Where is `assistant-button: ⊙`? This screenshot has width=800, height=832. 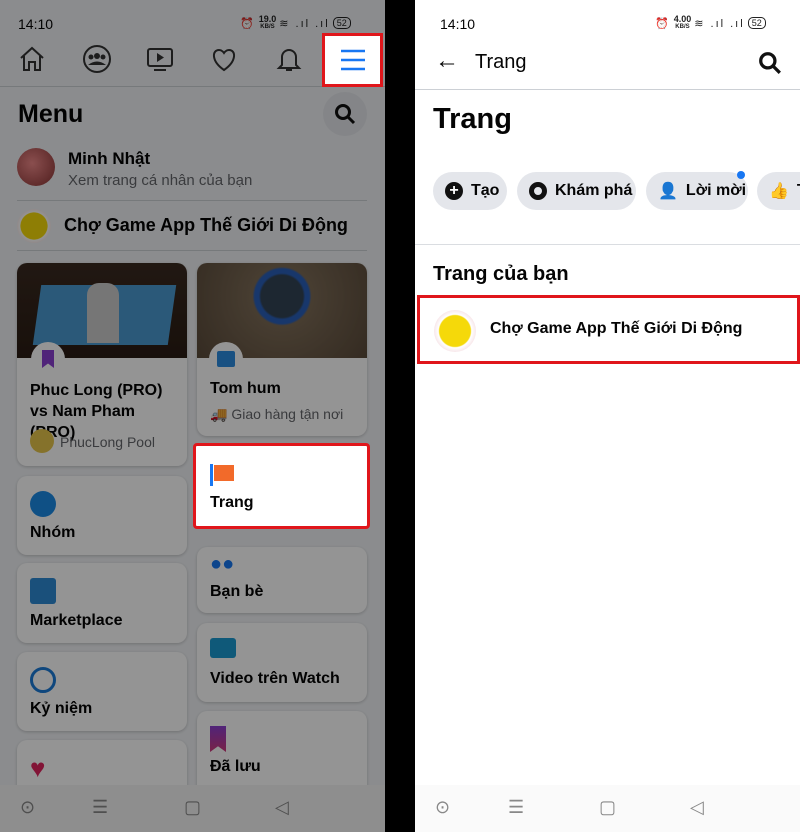
assistant-button: ⊙ is located at coordinates (442, 807).